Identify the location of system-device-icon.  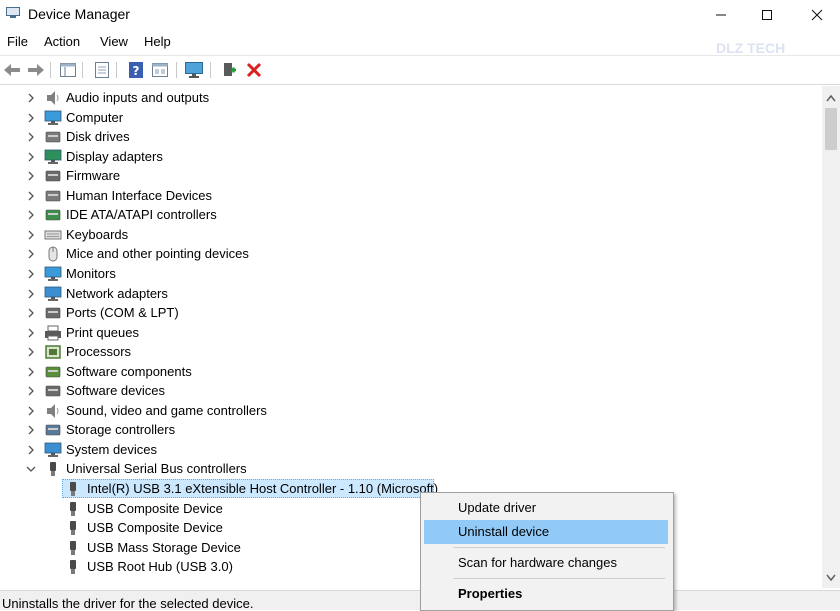
(53, 449).